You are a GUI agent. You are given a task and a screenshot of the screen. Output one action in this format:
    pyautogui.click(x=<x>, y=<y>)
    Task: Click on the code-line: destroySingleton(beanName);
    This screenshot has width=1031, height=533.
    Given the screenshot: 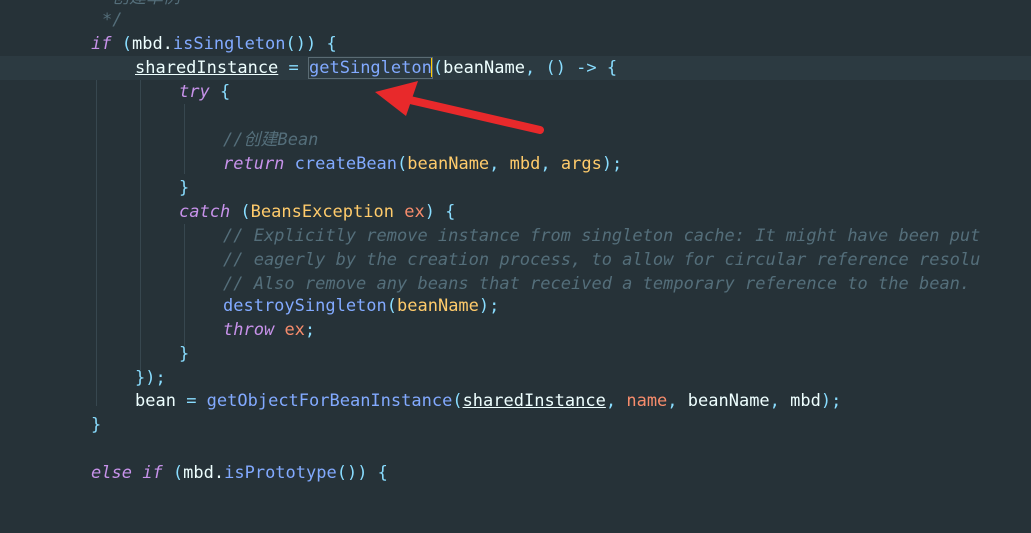 What is the action you would take?
    pyautogui.click(x=515, y=306)
    